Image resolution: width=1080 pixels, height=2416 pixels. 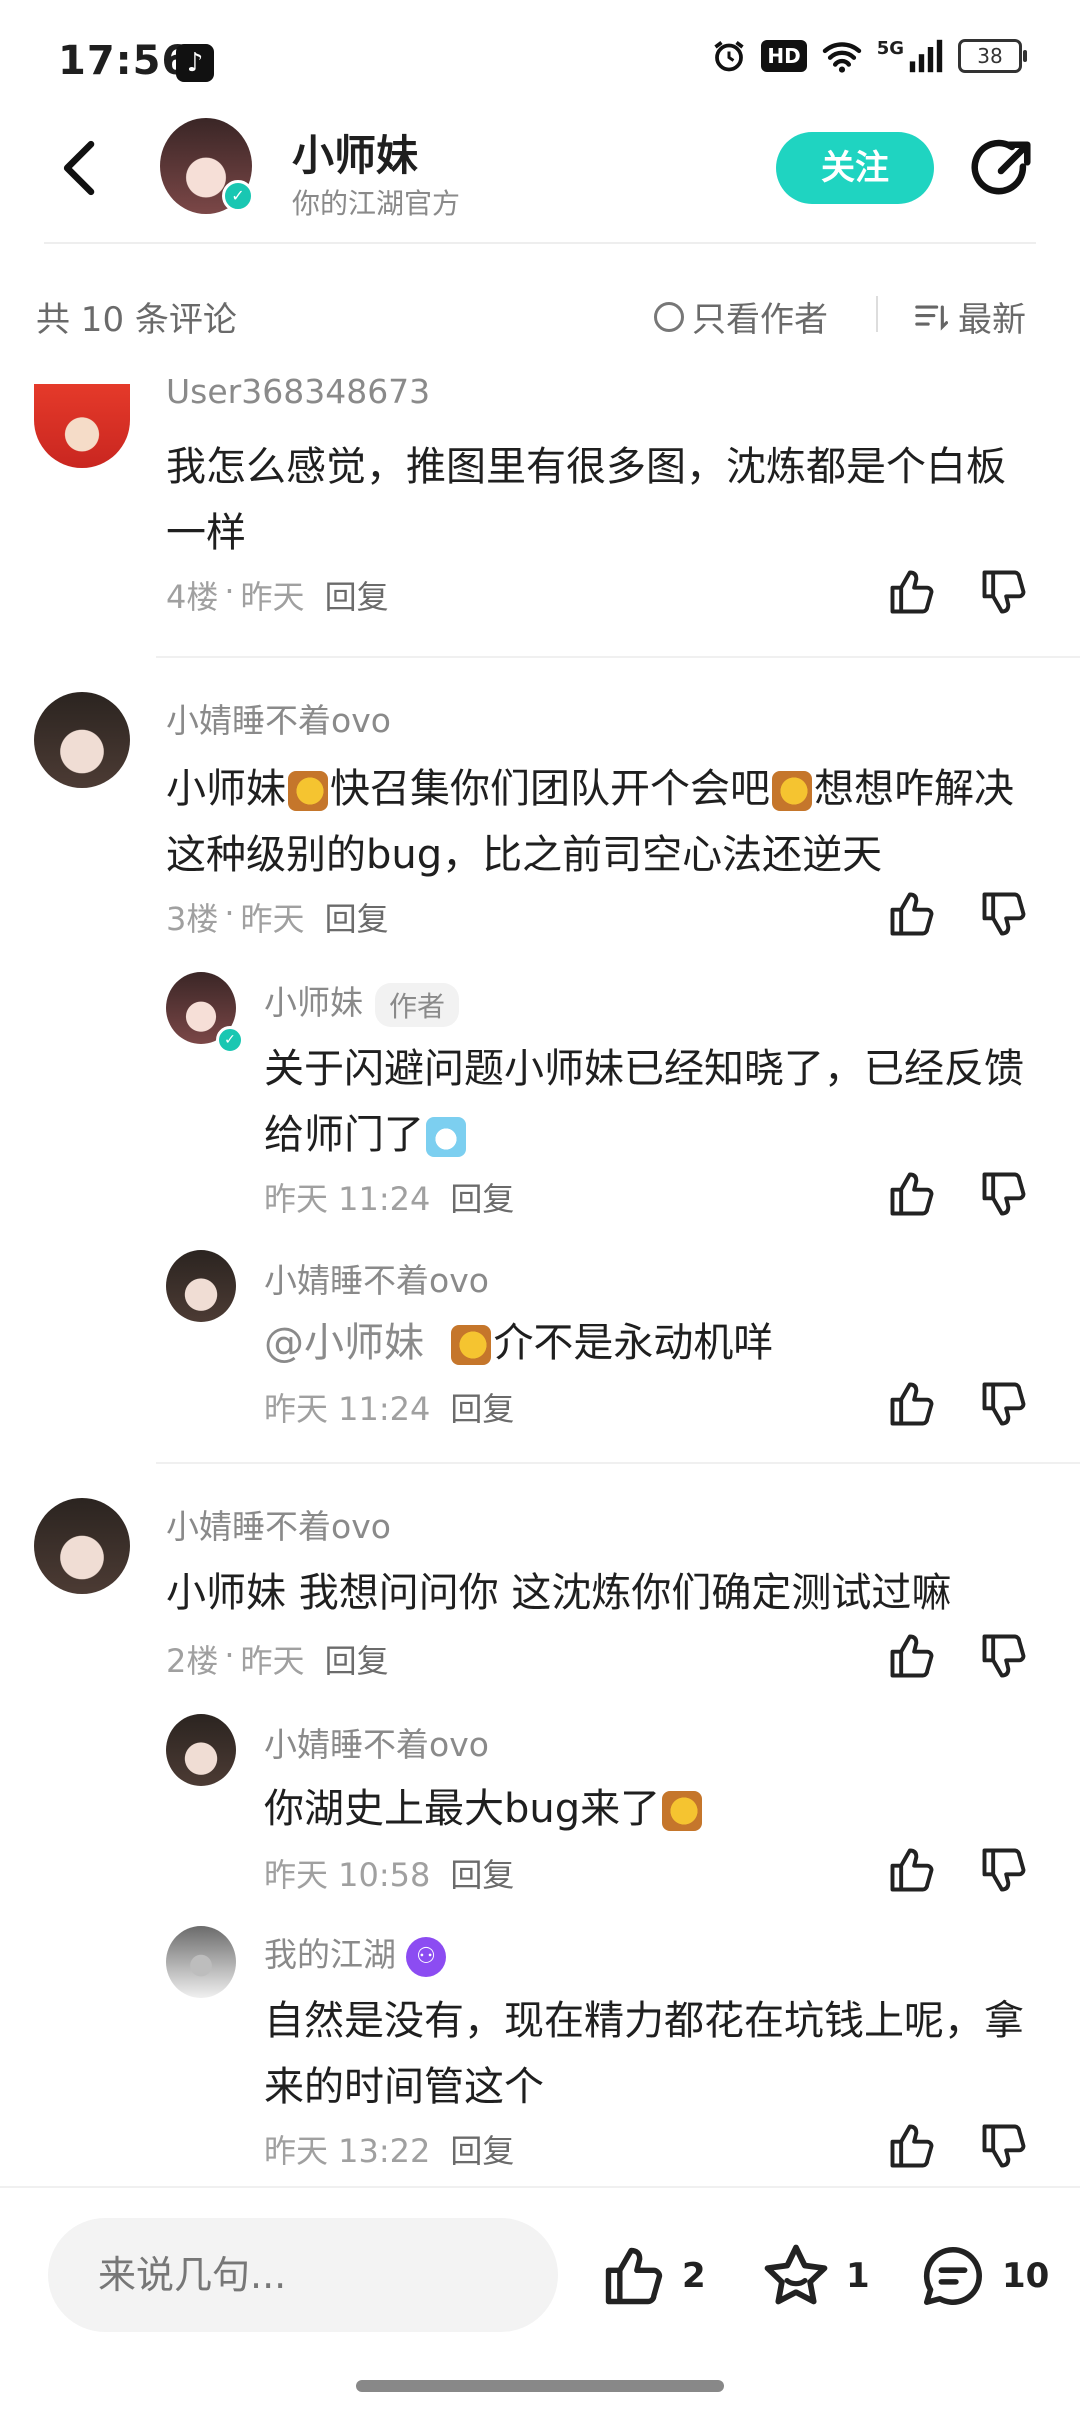 I want to click on hd-badge: HD, so click(x=784, y=56).